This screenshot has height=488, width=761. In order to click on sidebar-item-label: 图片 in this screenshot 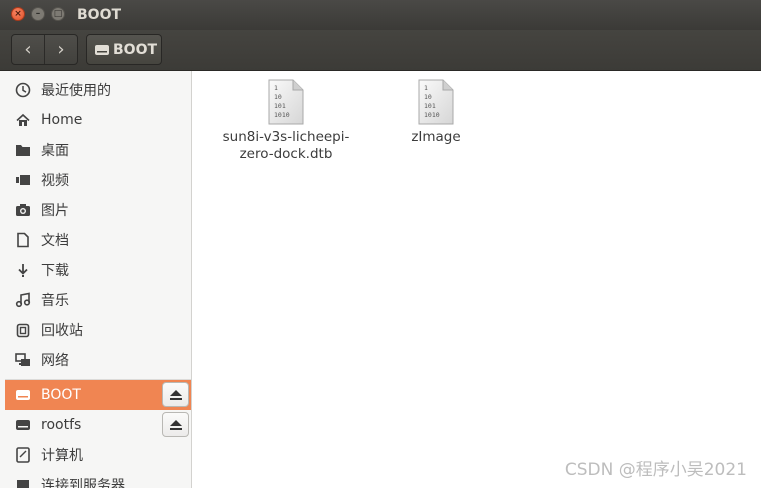, I will do `click(55, 211)`.